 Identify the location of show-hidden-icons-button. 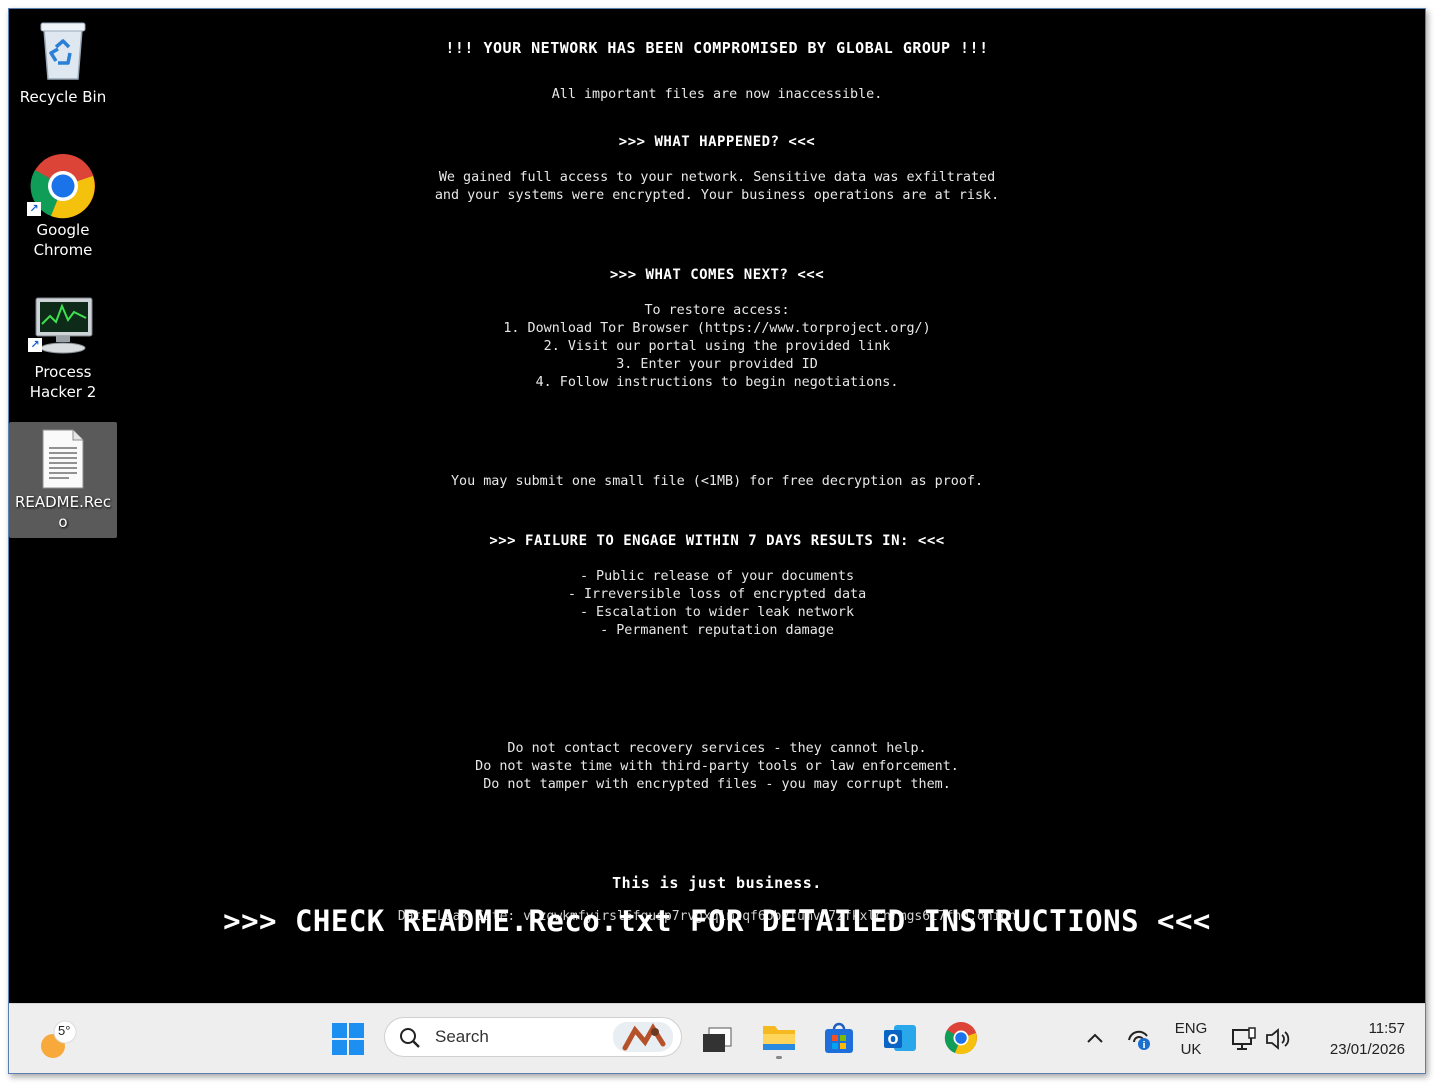
(1095, 1038).